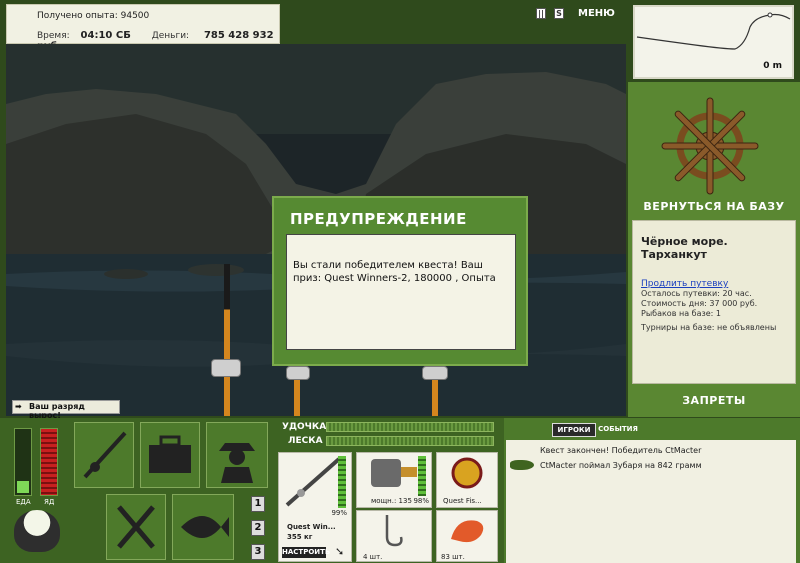 Image resolution: width=800 pixels, height=563 pixels. I want to click on bait-count: 83 шт., so click(453, 557).